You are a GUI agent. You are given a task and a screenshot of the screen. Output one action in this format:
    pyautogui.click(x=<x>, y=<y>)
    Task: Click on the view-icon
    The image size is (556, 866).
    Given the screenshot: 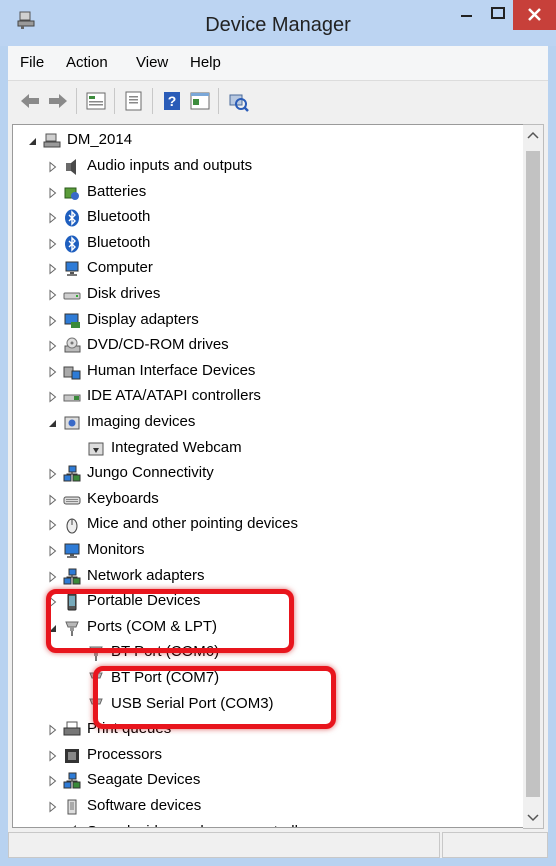 What is the action you would take?
    pyautogui.click(x=200, y=101)
    